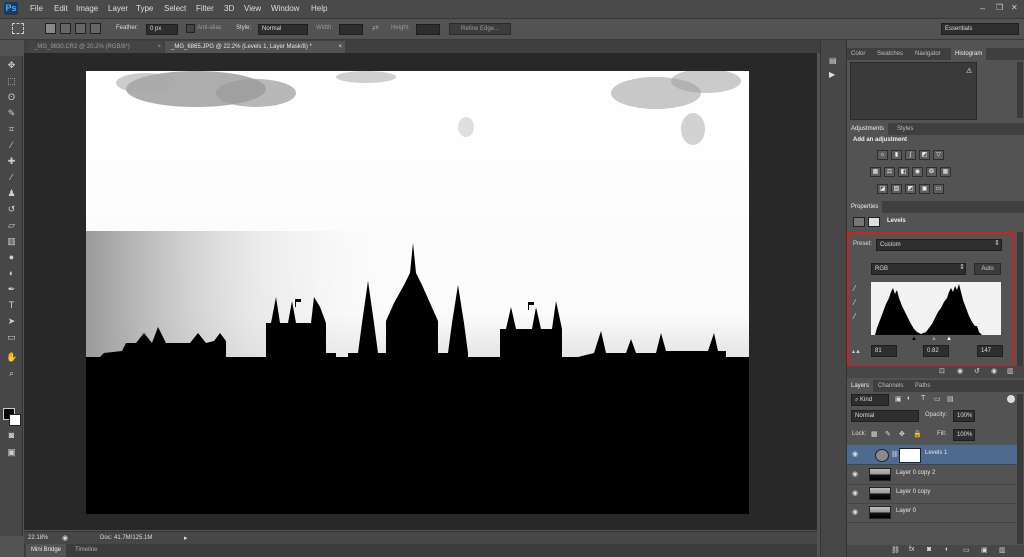 Image resolution: width=1024 pixels, height=557 pixels. What do you see at coordinates (932, 494) in the screenshot?
I see `layer-row-layer-0-copy: ◉ Layer 0 copy` at bounding box center [932, 494].